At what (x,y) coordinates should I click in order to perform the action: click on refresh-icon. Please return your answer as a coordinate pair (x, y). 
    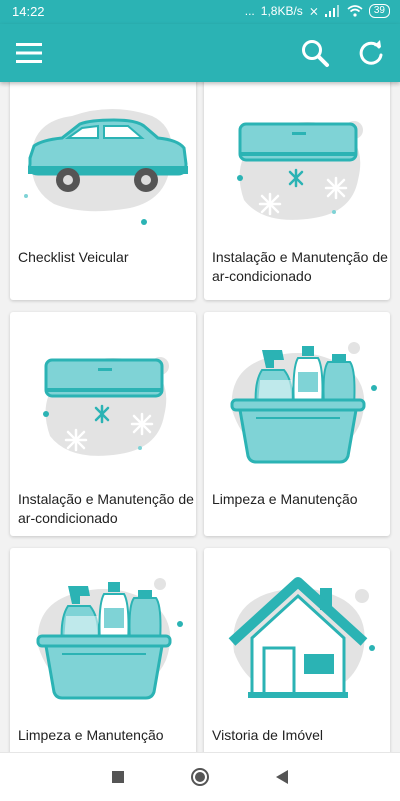
    Looking at the image, I should click on (371, 53).